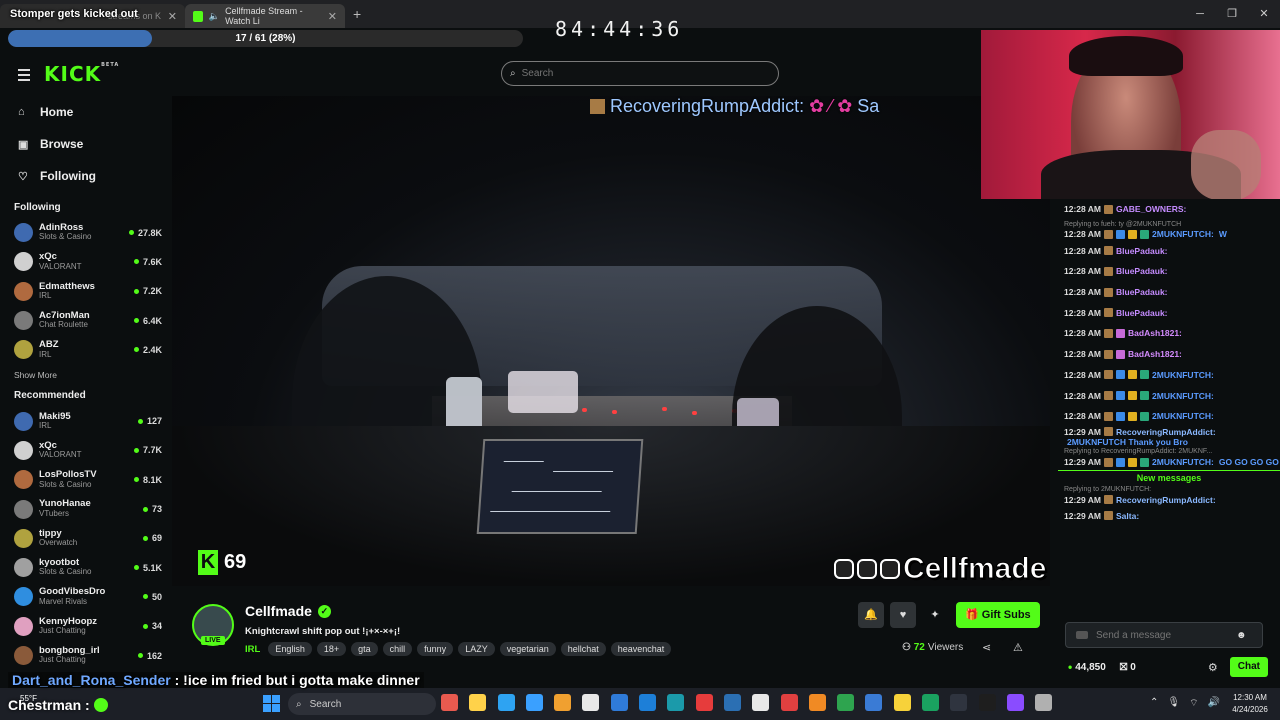 This screenshot has height=720, width=1280. What do you see at coordinates (435, 649) in the screenshot?
I see `stream-tag: funny` at bounding box center [435, 649].